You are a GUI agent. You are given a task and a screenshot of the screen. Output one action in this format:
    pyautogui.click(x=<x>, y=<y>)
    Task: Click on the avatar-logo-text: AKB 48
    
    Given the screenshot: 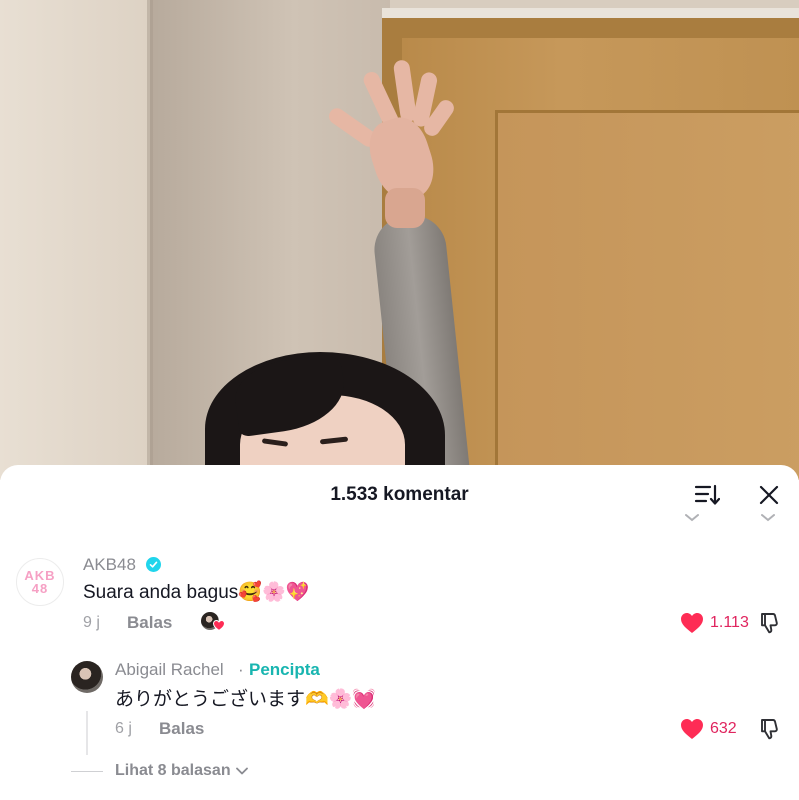 What is the action you would take?
    pyautogui.click(x=40, y=582)
    